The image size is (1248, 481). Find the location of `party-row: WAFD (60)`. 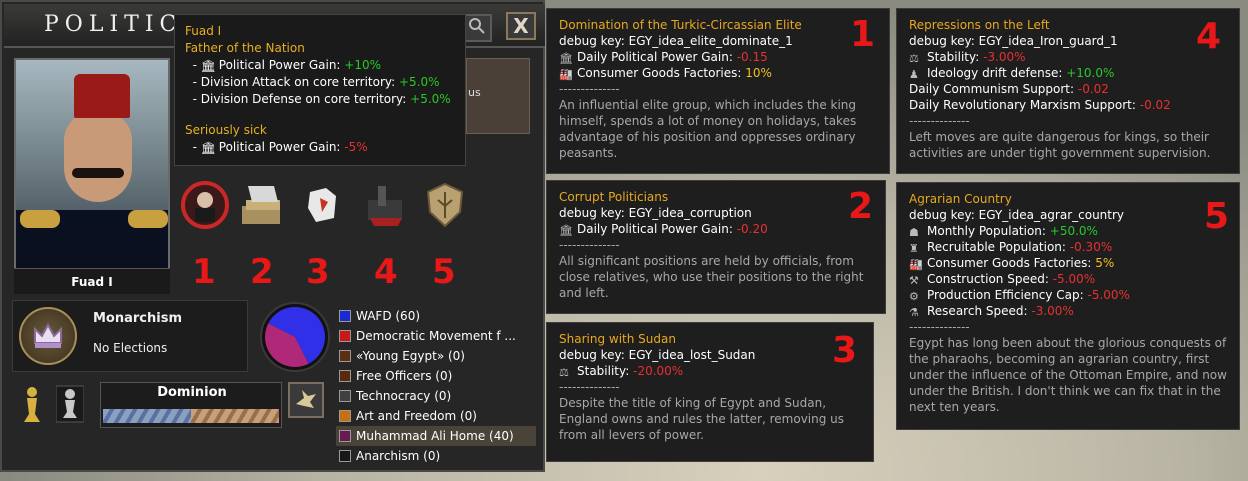

party-row: WAFD (60) is located at coordinates (436, 316).